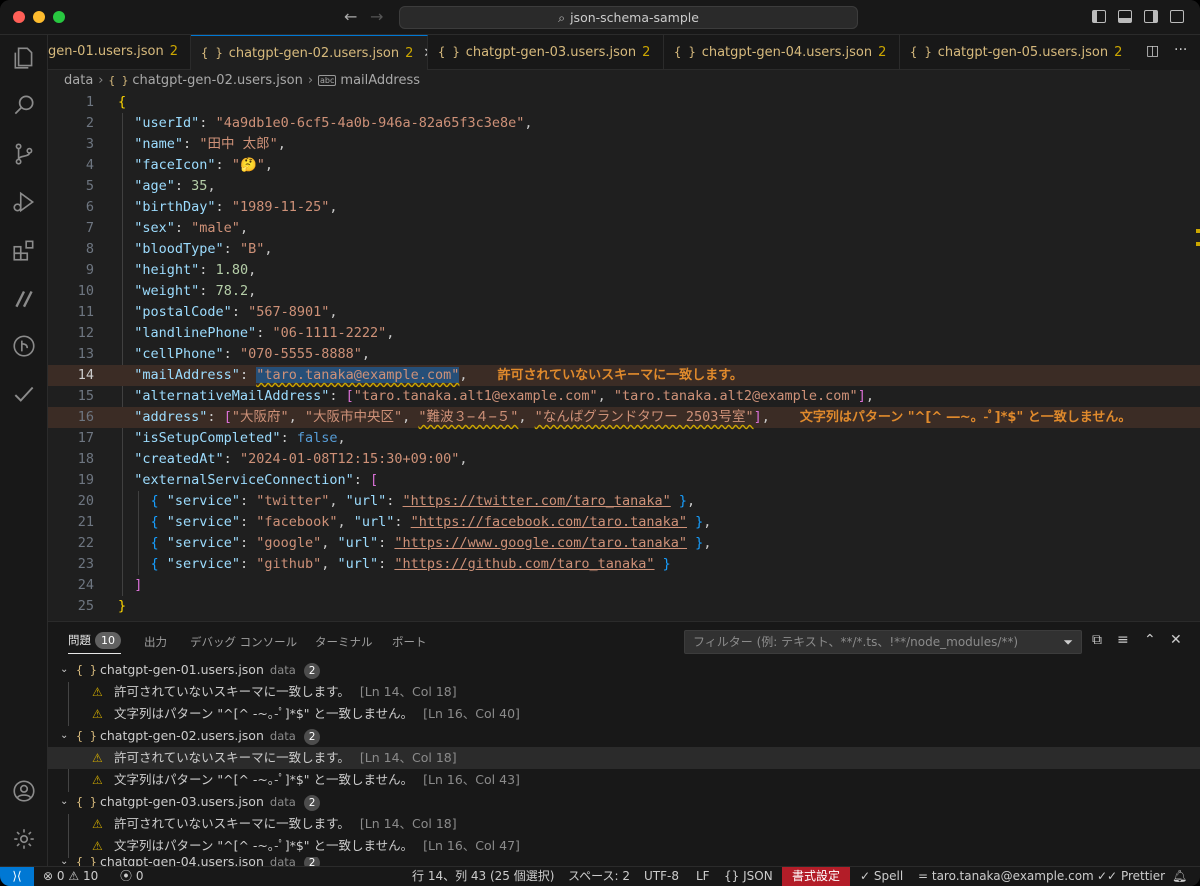  What do you see at coordinates (24, 395) in the screenshot?
I see `testing-check-icon` at bounding box center [24, 395].